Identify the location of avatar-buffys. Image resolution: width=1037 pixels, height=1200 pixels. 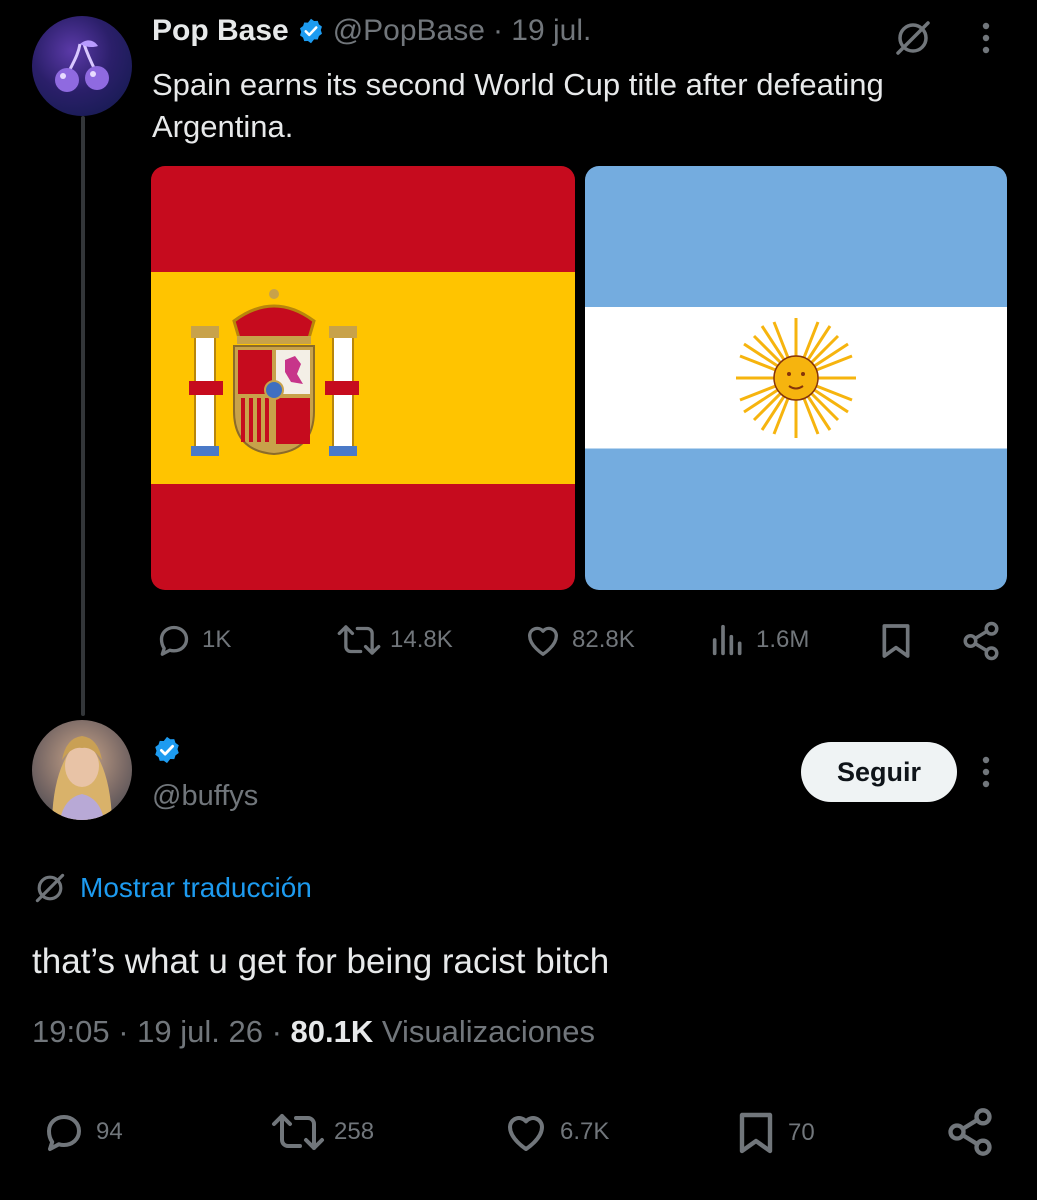
(82, 770).